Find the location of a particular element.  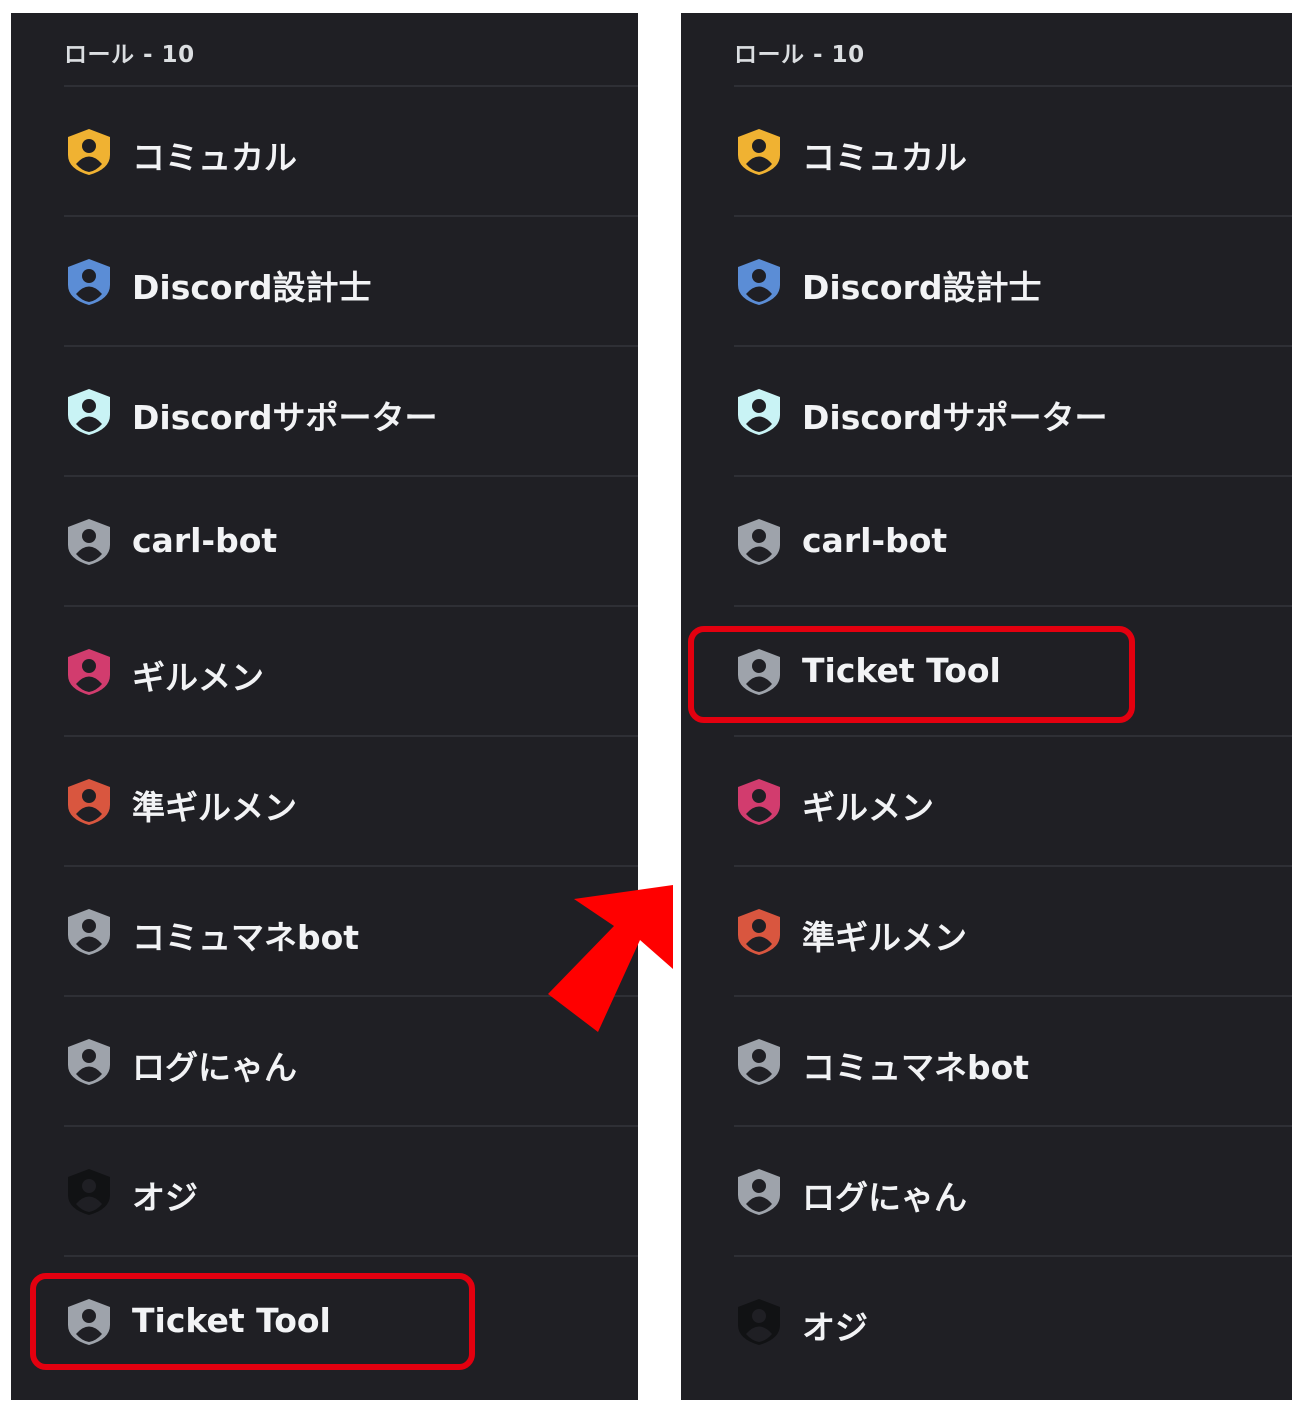

role-row: ログにゃん is located at coordinates (1013, 1190).